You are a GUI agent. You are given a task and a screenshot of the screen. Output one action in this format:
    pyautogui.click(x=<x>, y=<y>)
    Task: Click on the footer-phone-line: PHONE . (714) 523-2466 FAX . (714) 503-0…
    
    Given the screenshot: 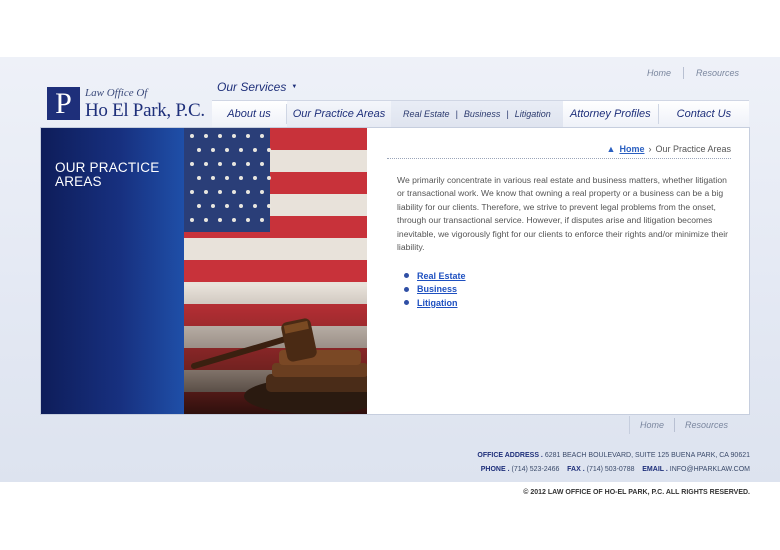 What is the action you would take?
    pyautogui.click(x=613, y=470)
    